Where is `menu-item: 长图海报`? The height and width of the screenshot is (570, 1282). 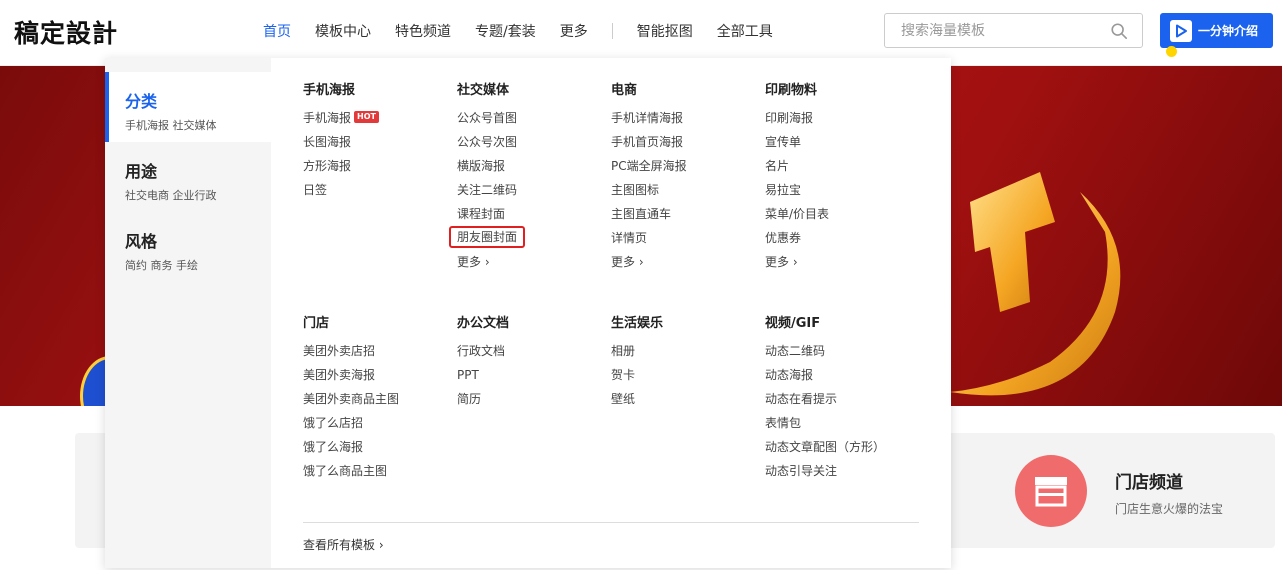 menu-item: 长图海报 is located at coordinates (378, 142).